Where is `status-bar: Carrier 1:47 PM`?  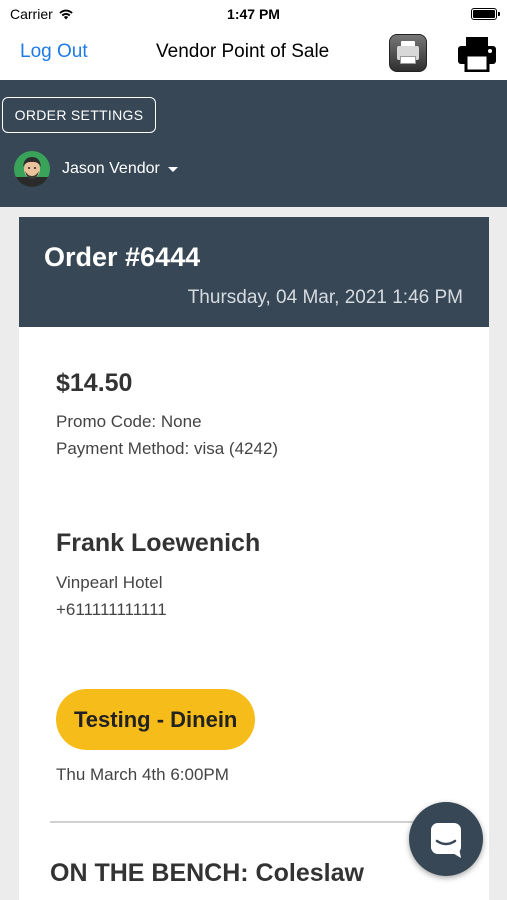
status-bar: Carrier 1:47 PM is located at coordinates (253, 14).